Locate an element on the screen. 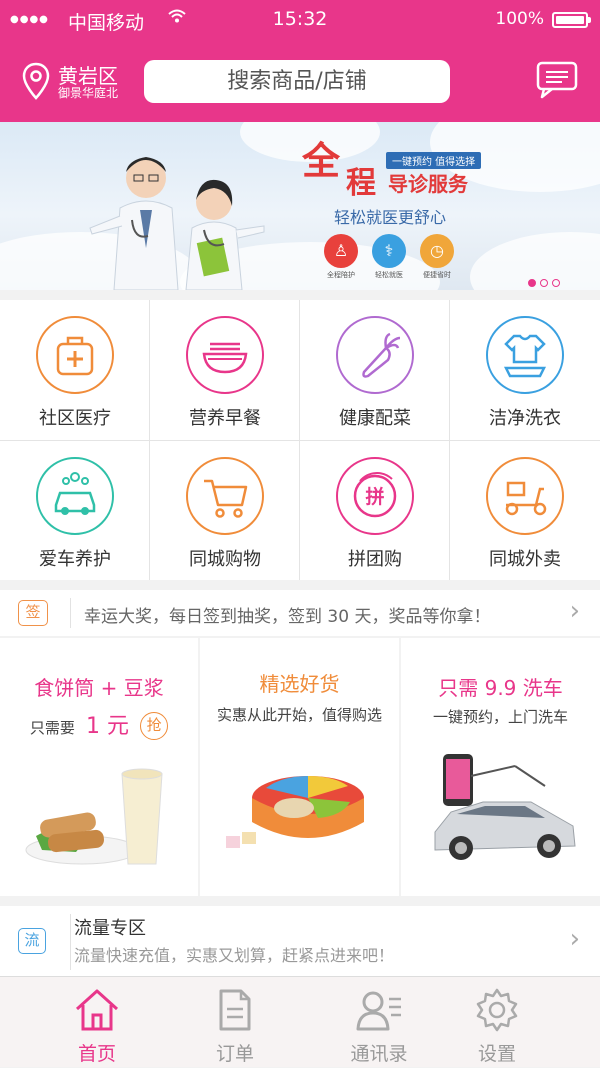 This screenshot has height=1068, width=600. promo-title: 只需 9.9 洗车 is located at coordinates (500, 688).